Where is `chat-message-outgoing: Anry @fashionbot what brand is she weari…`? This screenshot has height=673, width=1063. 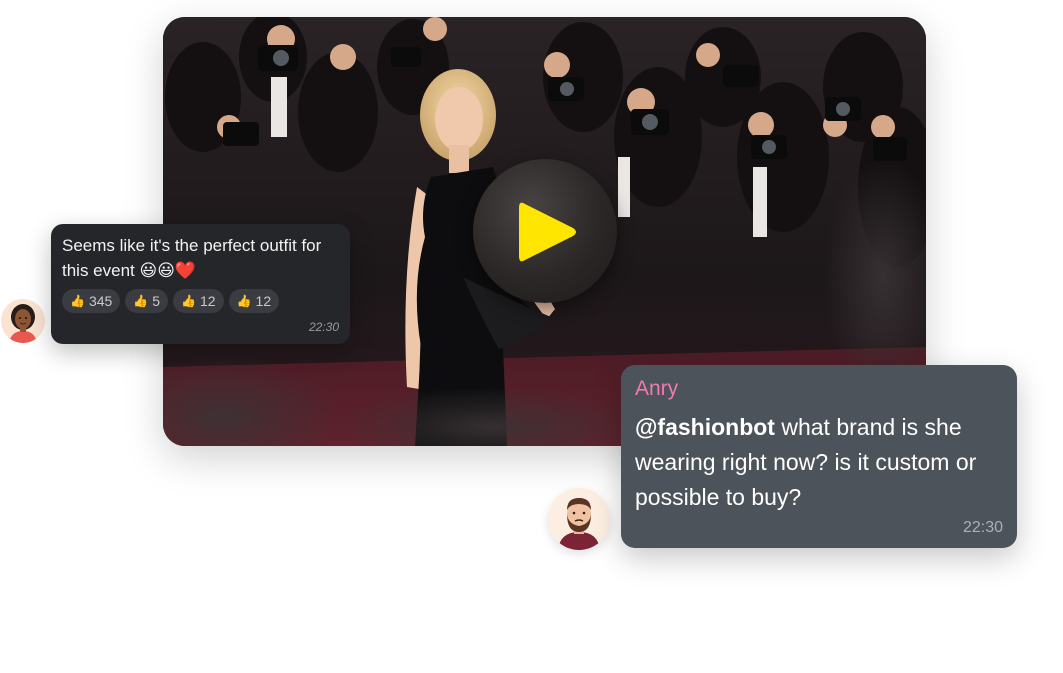 chat-message-outgoing: Anry @fashionbot what brand is she weari… is located at coordinates (819, 456).